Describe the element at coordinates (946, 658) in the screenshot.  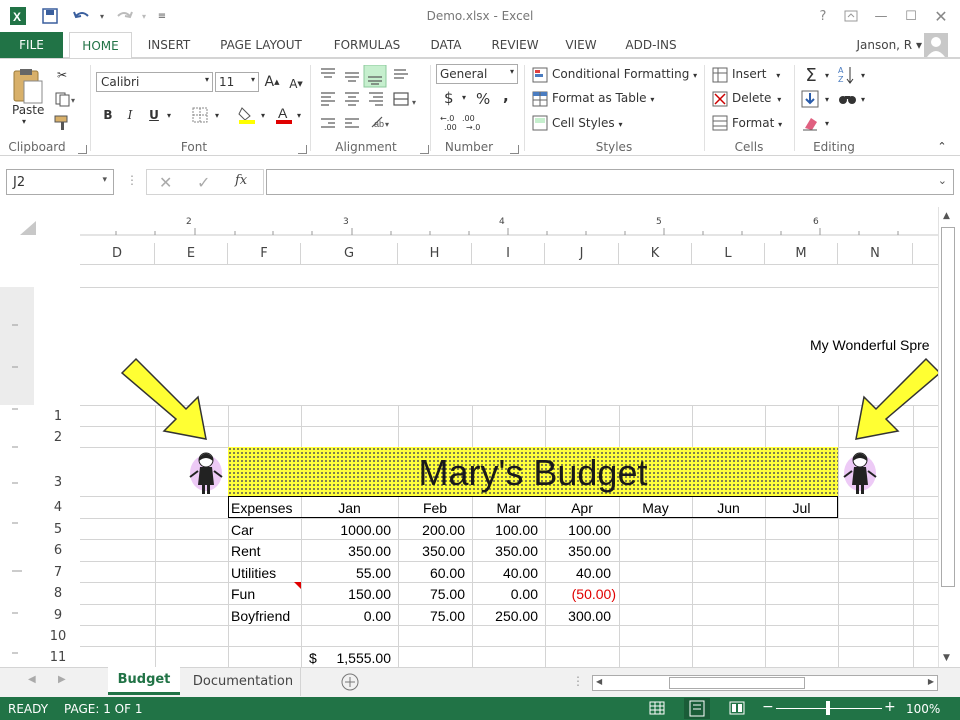
I see `scroll-down-icon: ▼` at that location.